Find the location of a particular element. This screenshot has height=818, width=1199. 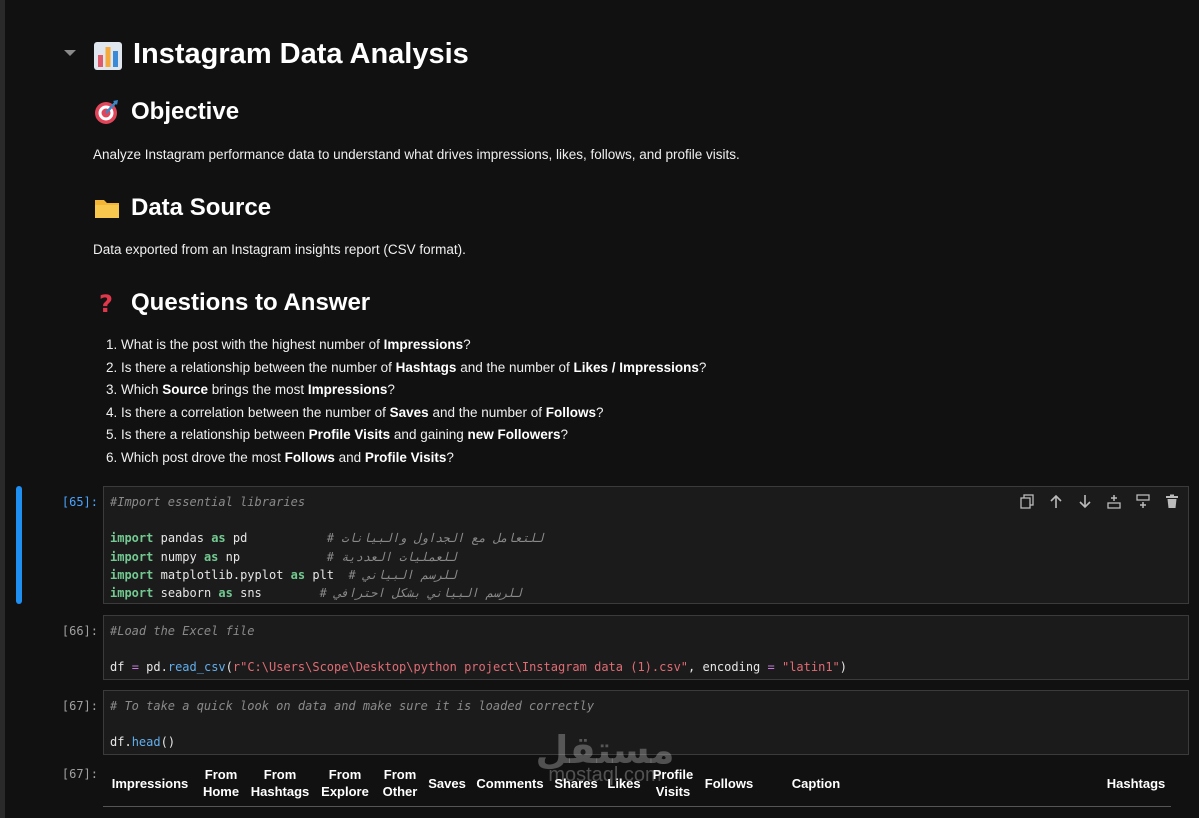

left-gutter is located at coordinates (2, 409).